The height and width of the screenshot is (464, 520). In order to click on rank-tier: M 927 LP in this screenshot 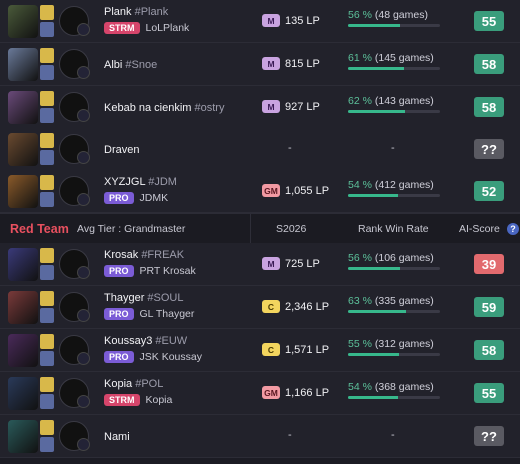, I will do `click(291, 106)`.